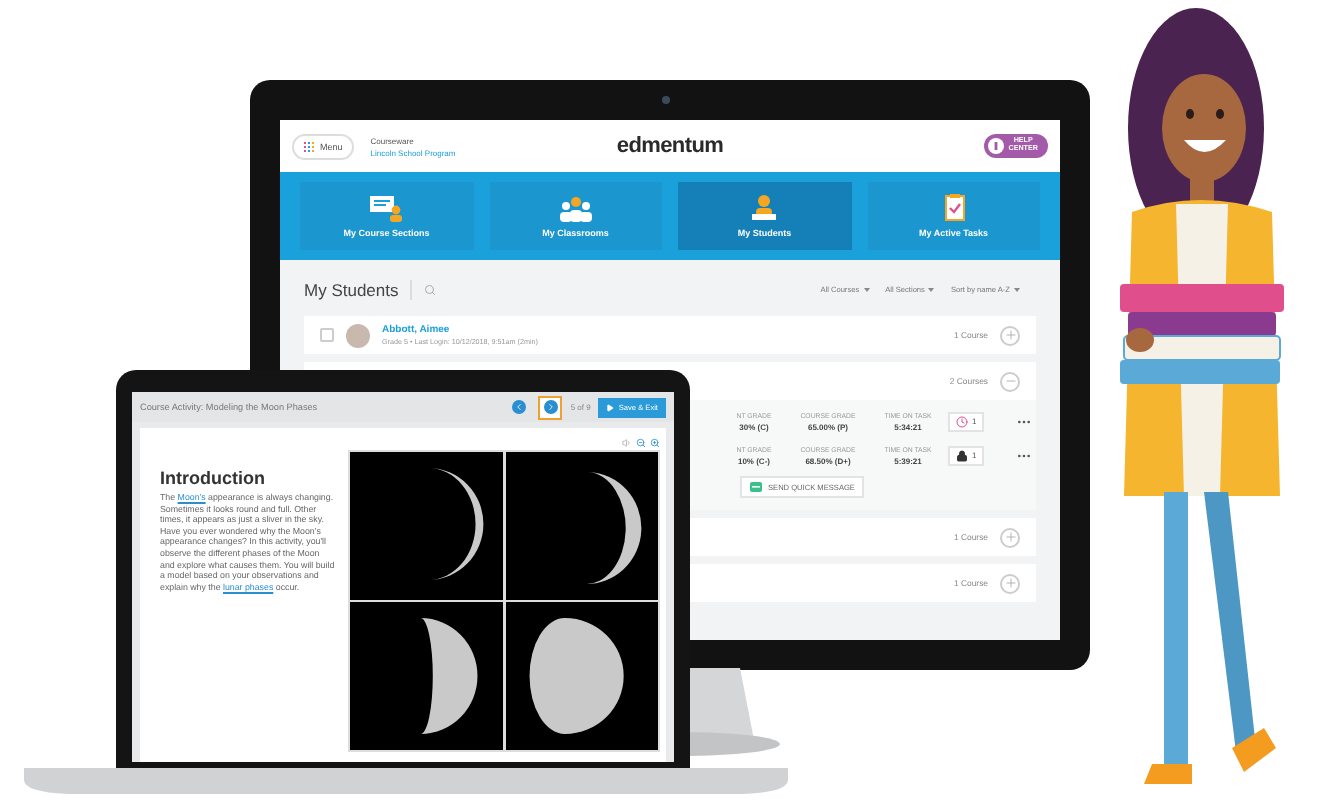 The image size is (1338, 800). I want to click on camera-dot, so click(666, 100).